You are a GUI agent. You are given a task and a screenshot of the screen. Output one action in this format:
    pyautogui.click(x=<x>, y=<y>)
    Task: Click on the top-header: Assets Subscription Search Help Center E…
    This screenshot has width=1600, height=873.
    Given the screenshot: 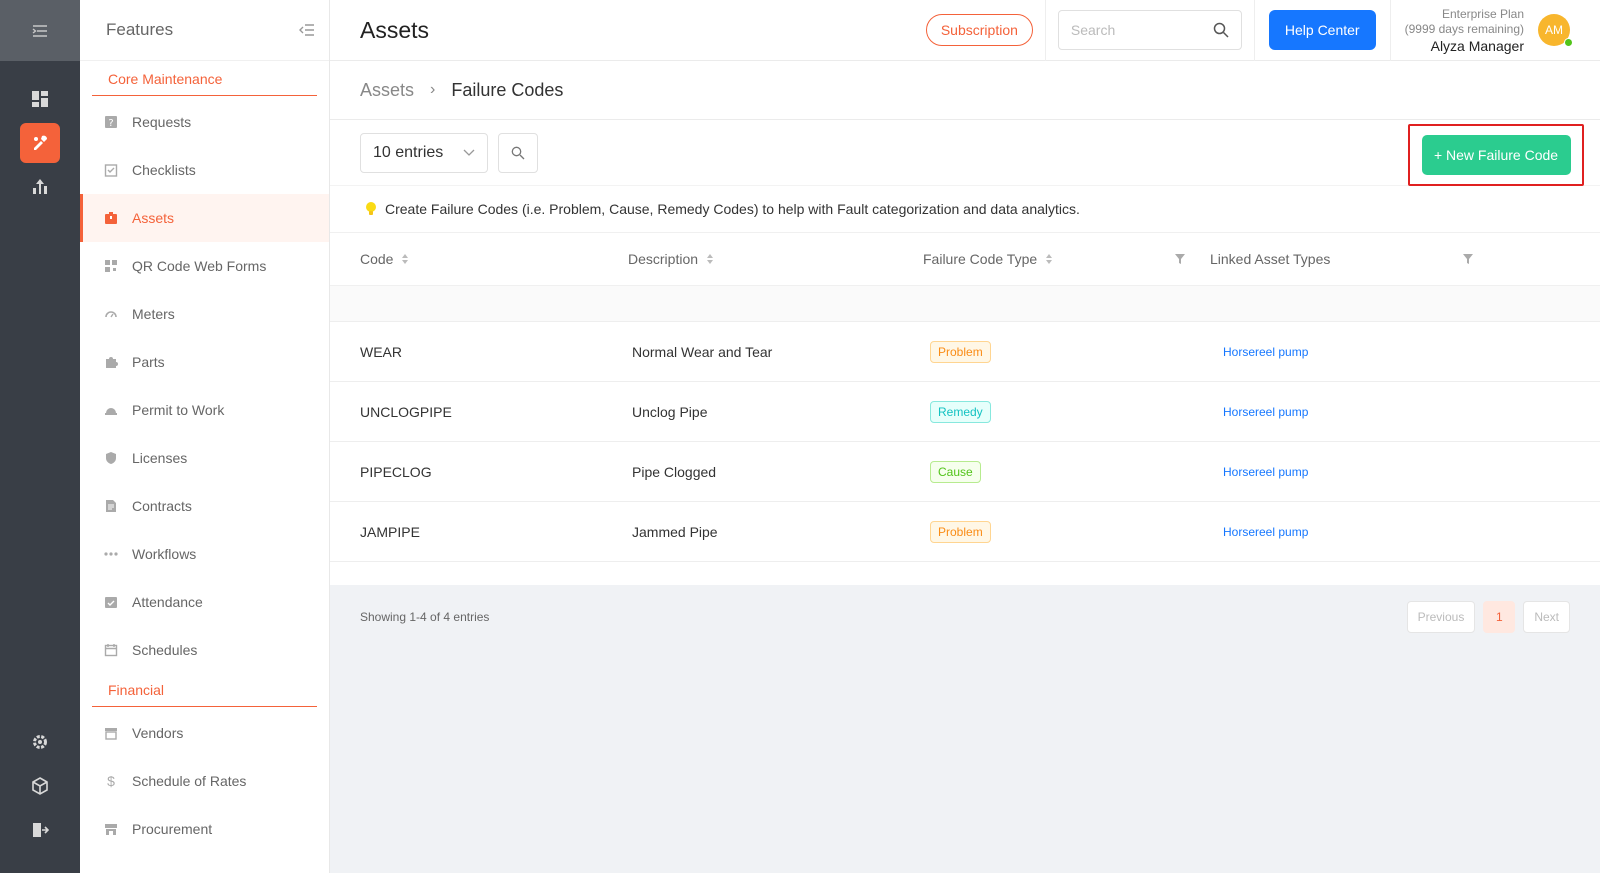 What is the action you would take?
    pyautogui.click(x=965, y=30)
    